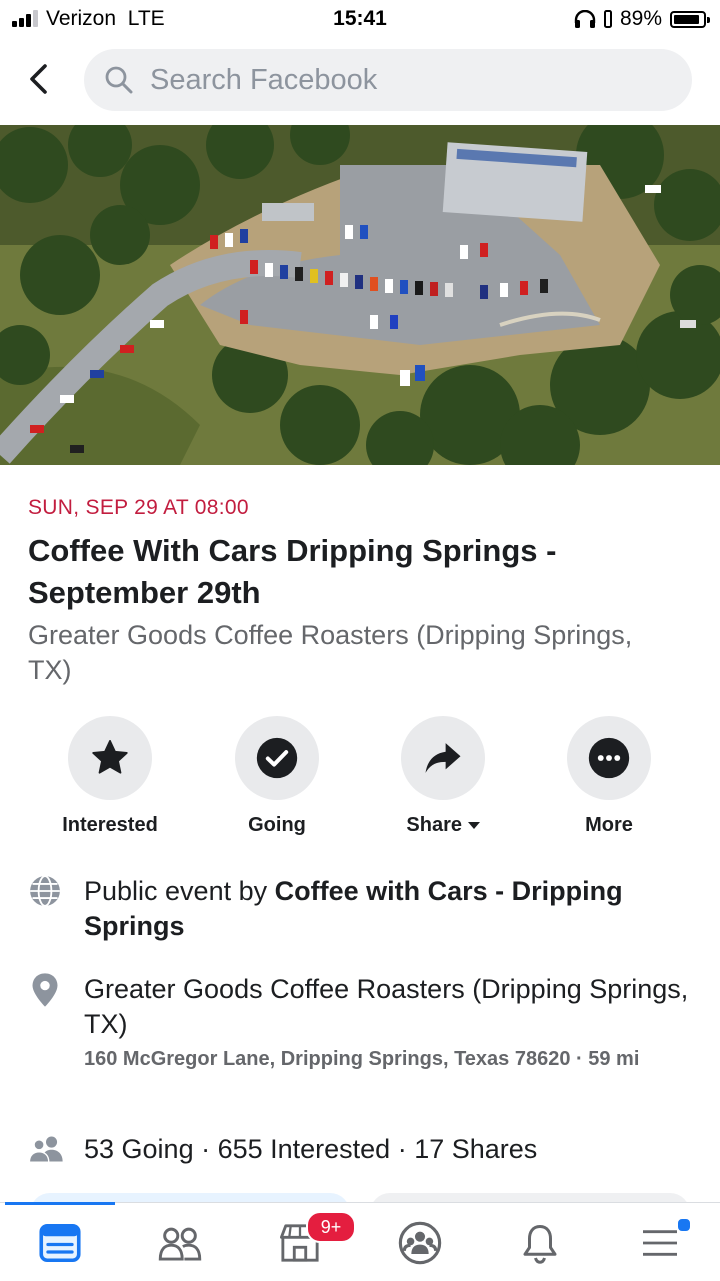 Image resolution: width=720 pixels, height=1281 pixels. I want to click on news-feed-icon, so click(60, 1243).